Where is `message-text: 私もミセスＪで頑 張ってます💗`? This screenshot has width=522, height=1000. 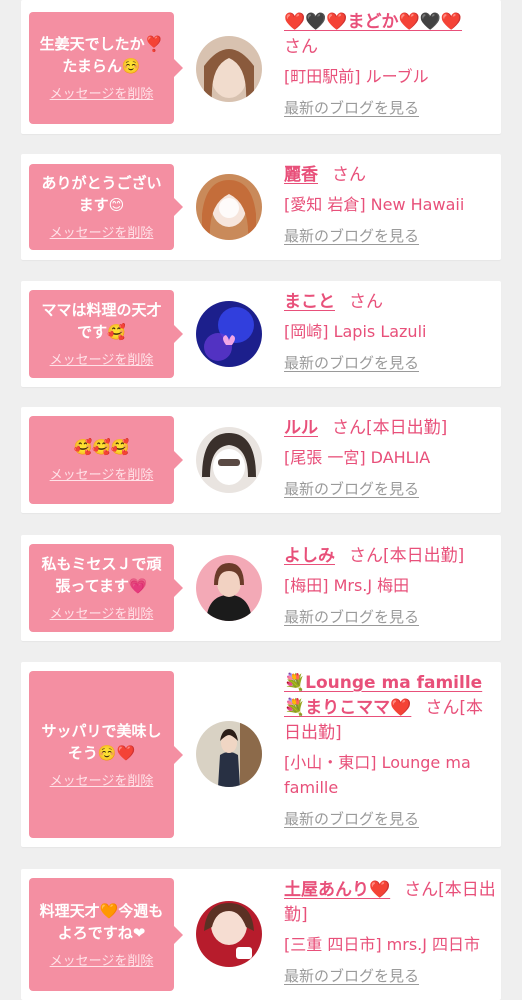 message-text: 私もミセスＪで頑 張ってます💗 is located at coordinates (101, 575).